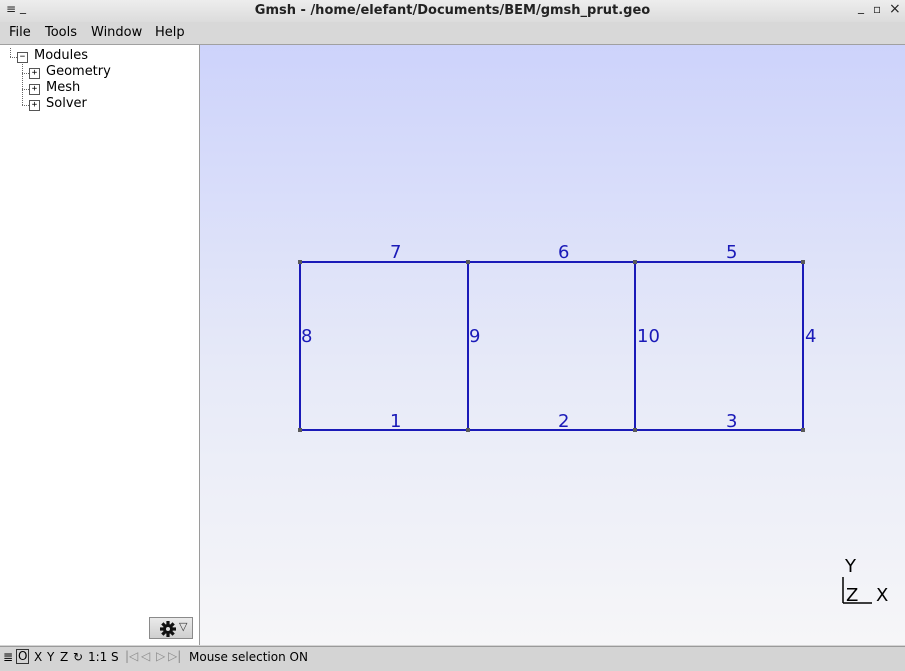  What do you see at coordinates (563, 252) in the screenshot?
I see `line-label-6: 6` at bounding box center [563, 252].